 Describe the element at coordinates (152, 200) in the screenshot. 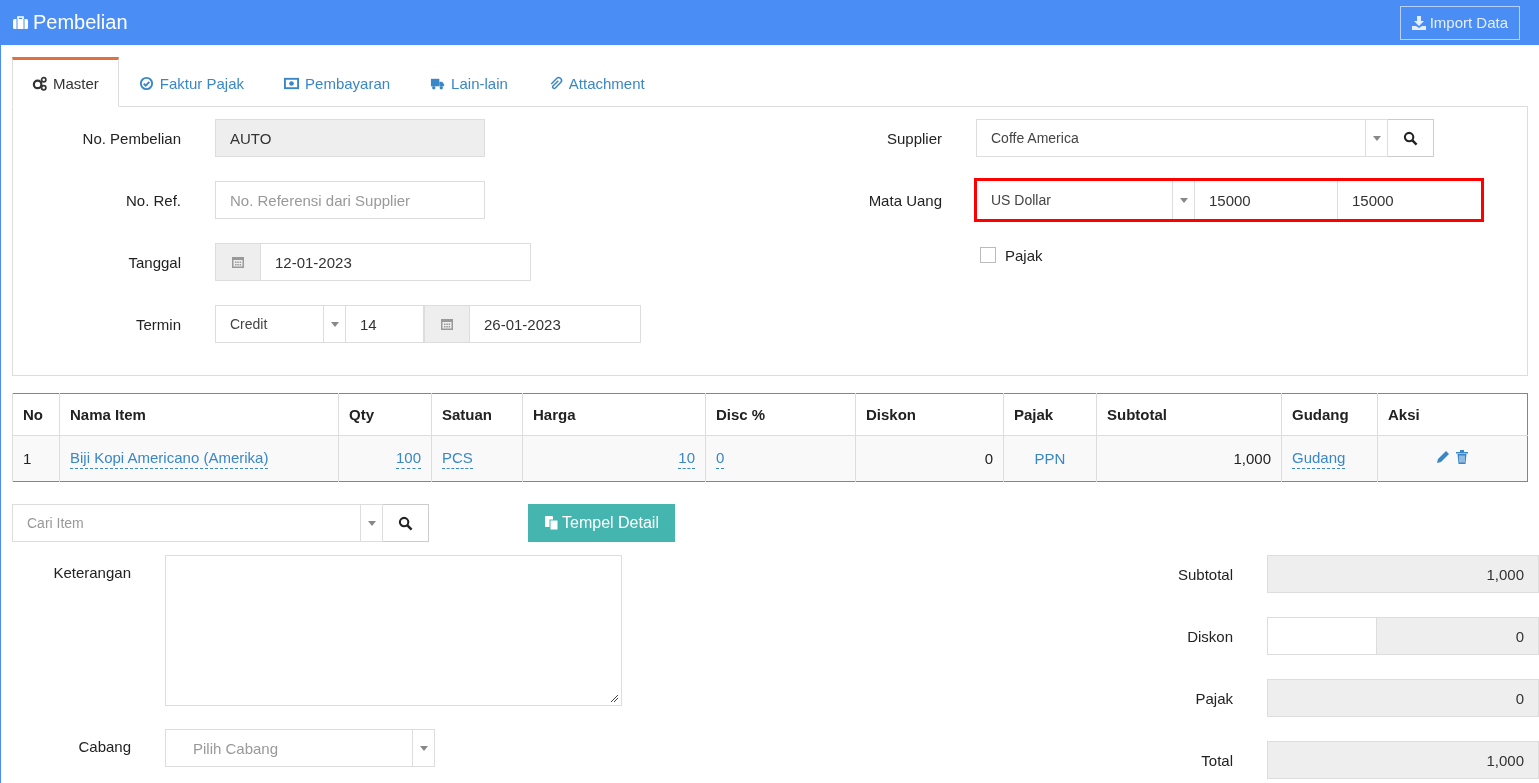

I see `field-label: No. Ref.` at that location.